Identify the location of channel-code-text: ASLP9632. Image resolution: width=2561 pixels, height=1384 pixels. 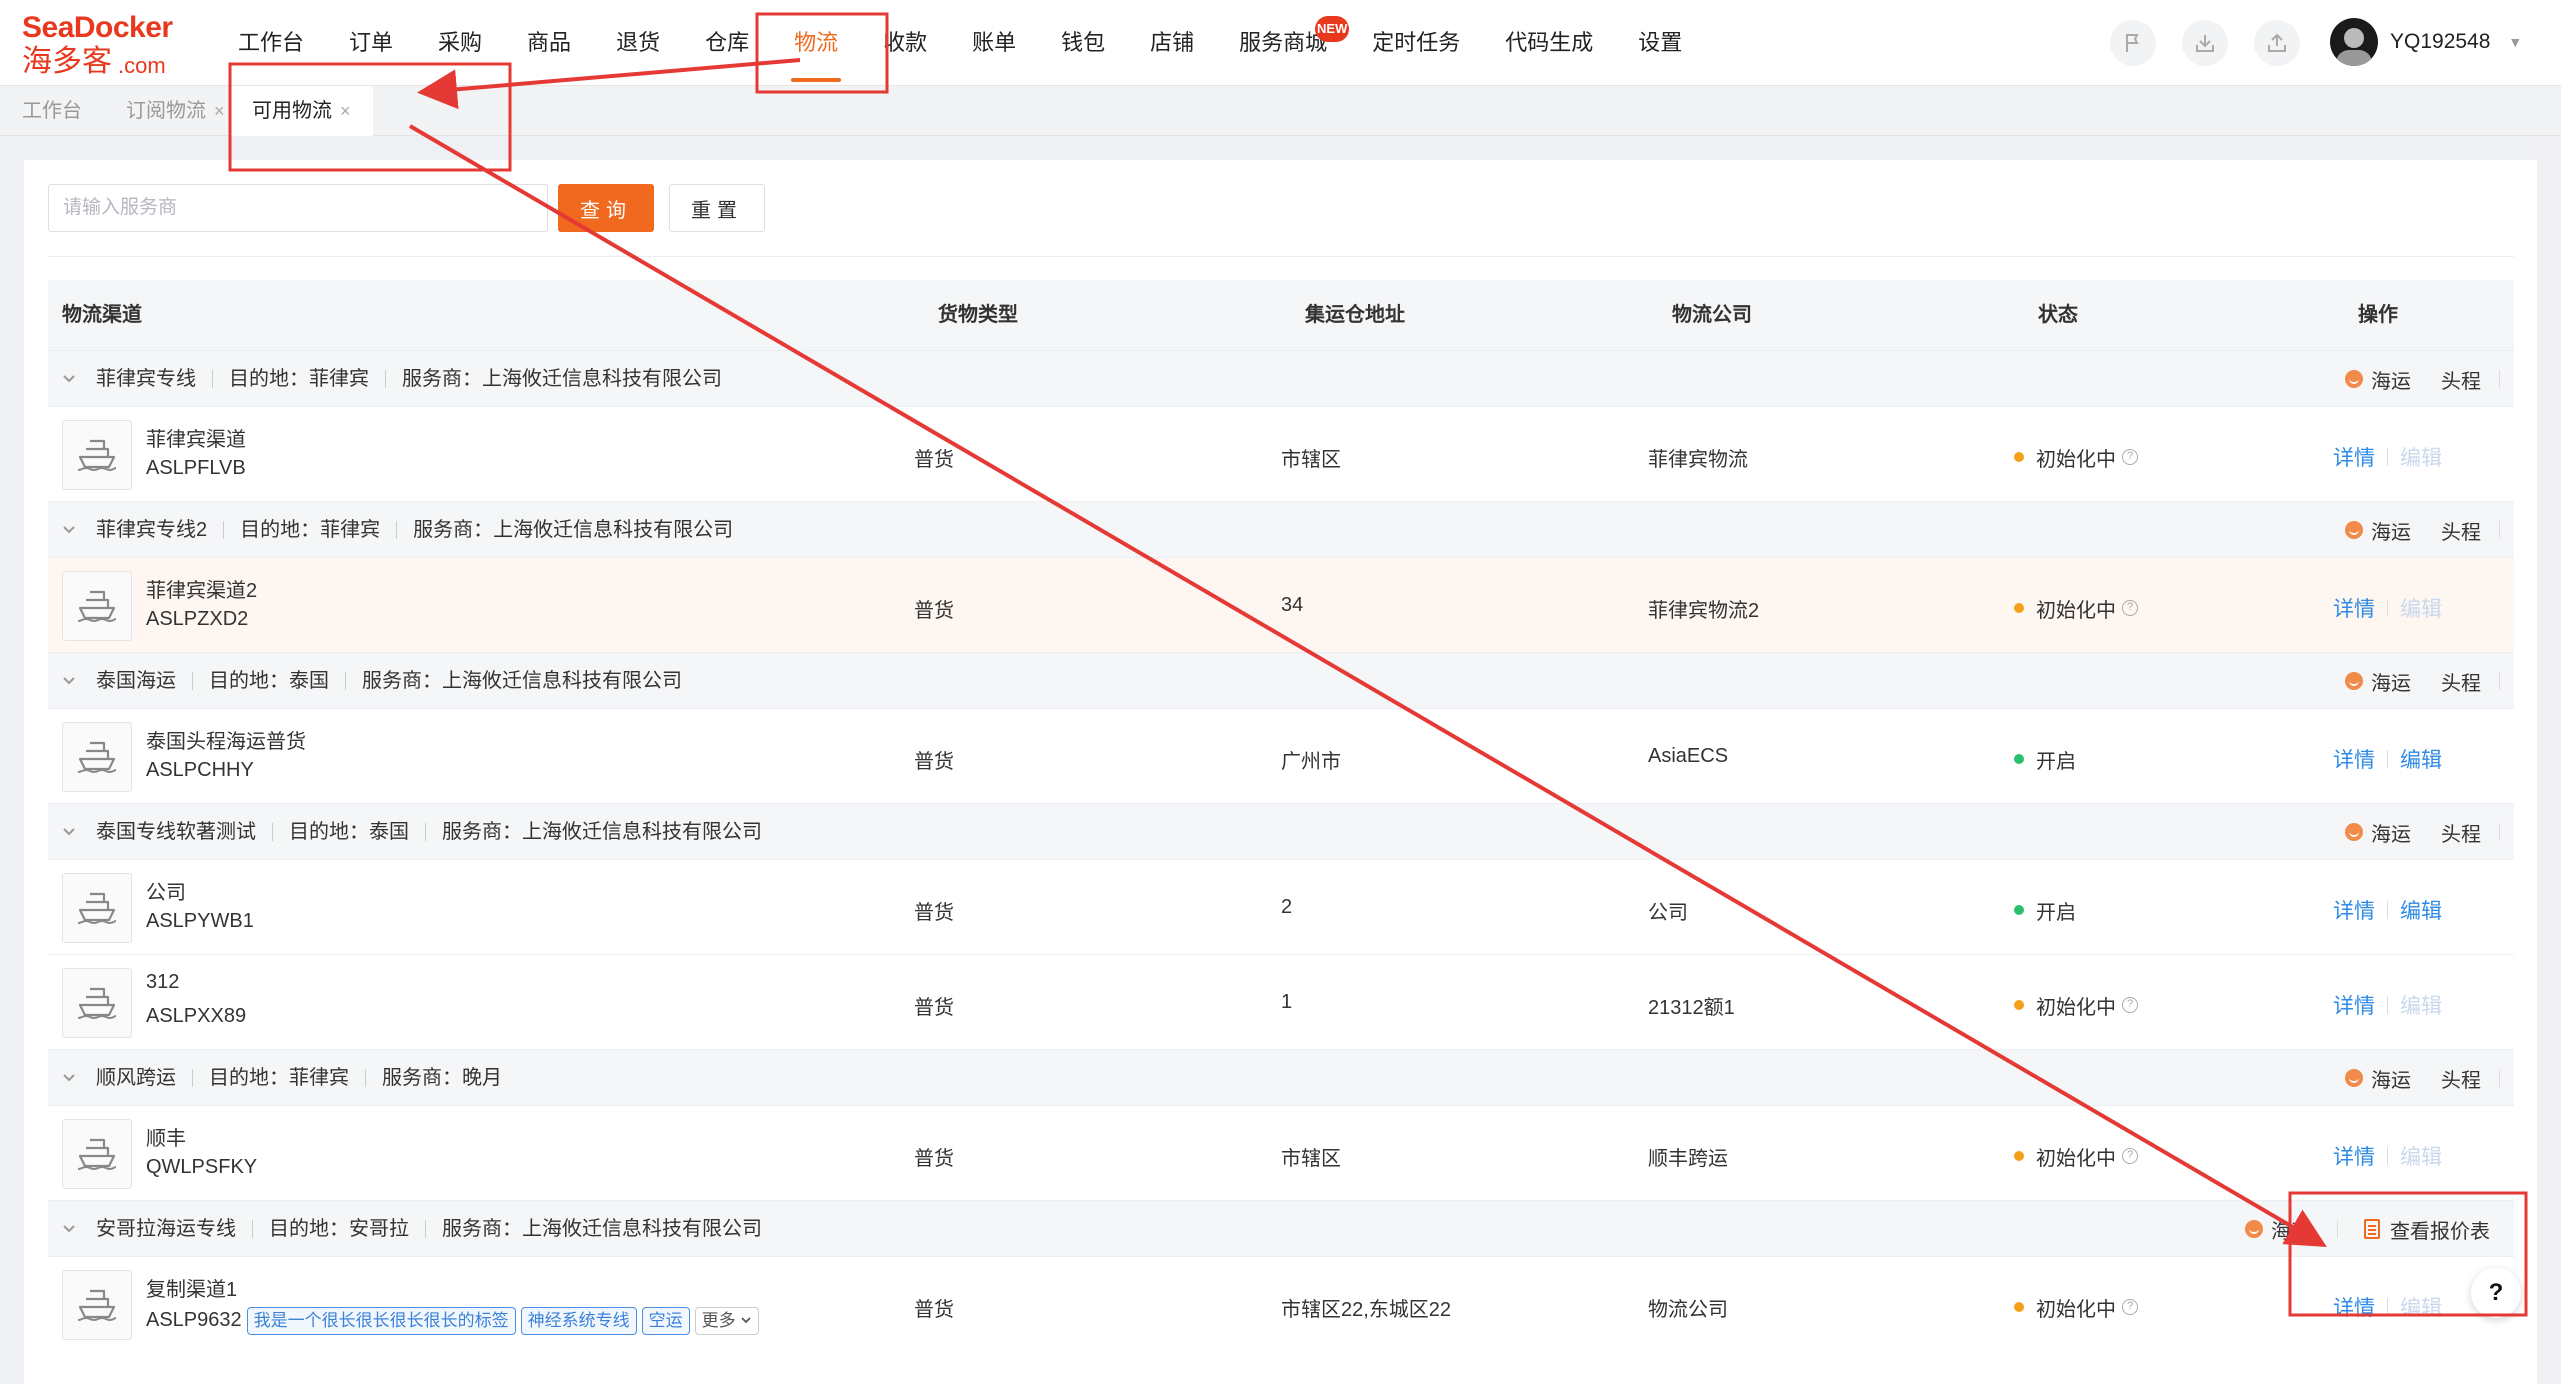
(194, 1320).